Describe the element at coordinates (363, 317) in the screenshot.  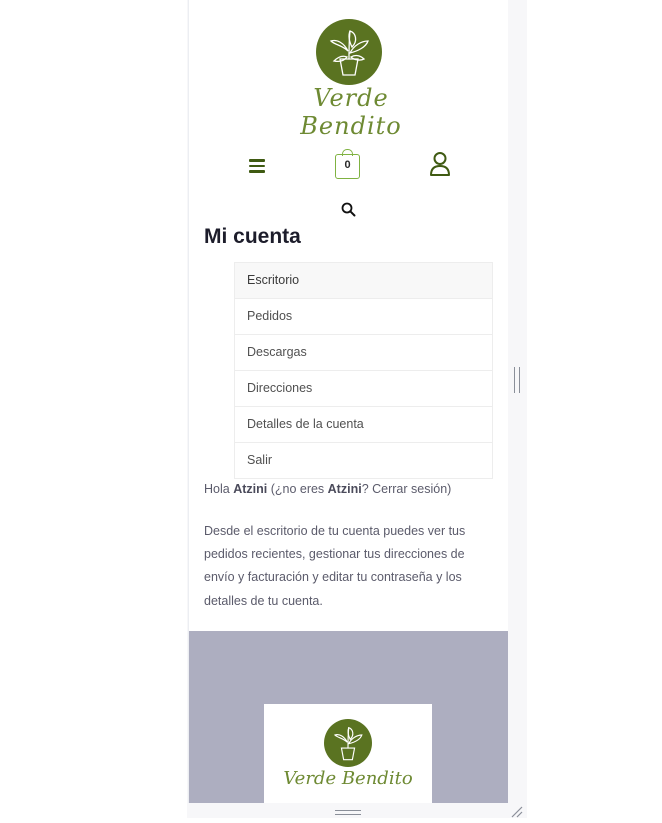
I see `account-nav-orders: Pedidos` at that location.